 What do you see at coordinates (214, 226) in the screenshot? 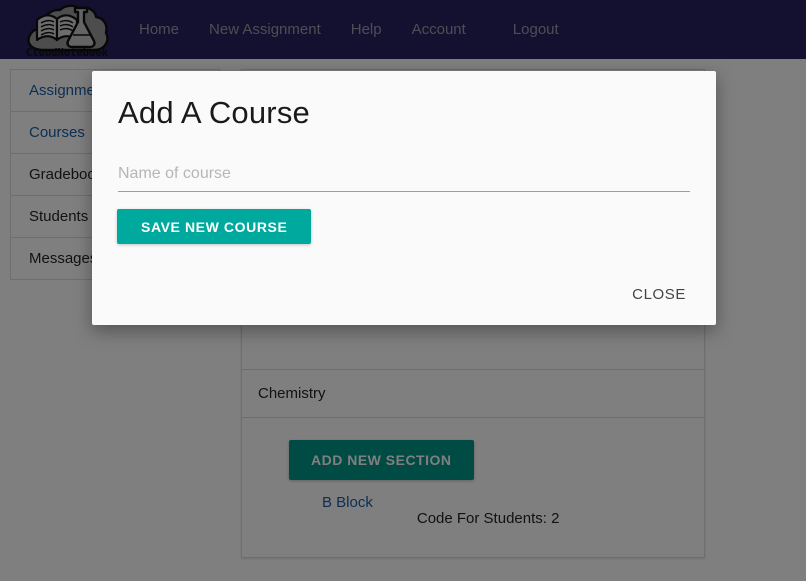
I see `save-new-course-button: SAVE NEW COURSE` at bounding box center [214, 226].